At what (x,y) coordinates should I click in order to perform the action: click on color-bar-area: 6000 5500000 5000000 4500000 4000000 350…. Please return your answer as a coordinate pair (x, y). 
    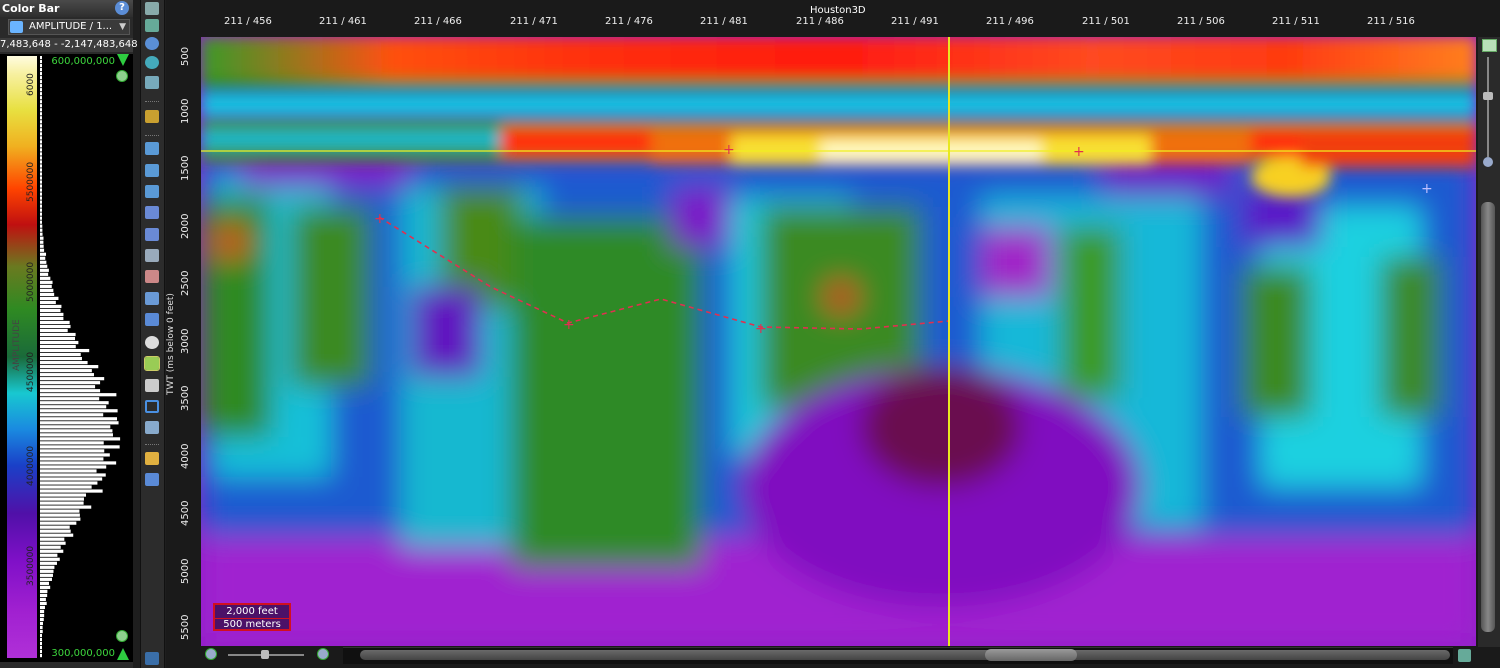
    Looking at the image, I should click on (66, 358).